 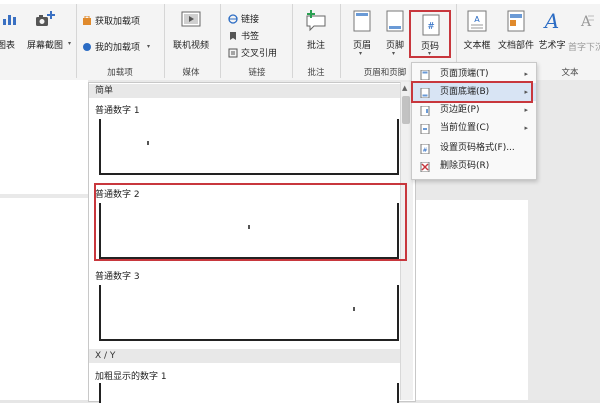 I want to click on footer-button: 页脚 ▾, so click(x=395, y=33).